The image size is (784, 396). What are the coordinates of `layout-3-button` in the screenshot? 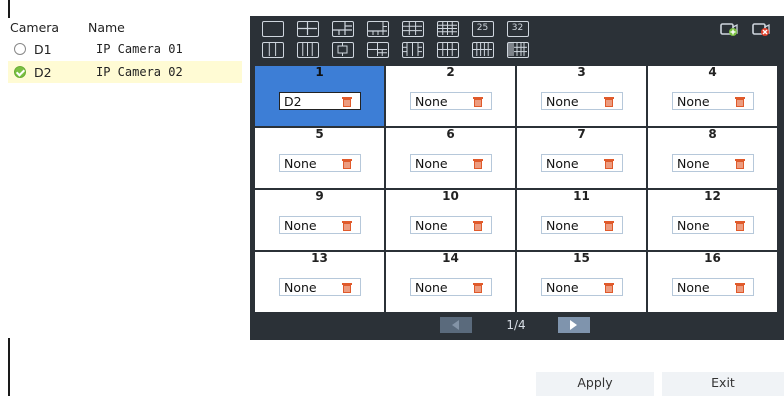 It's located at (273, 50).